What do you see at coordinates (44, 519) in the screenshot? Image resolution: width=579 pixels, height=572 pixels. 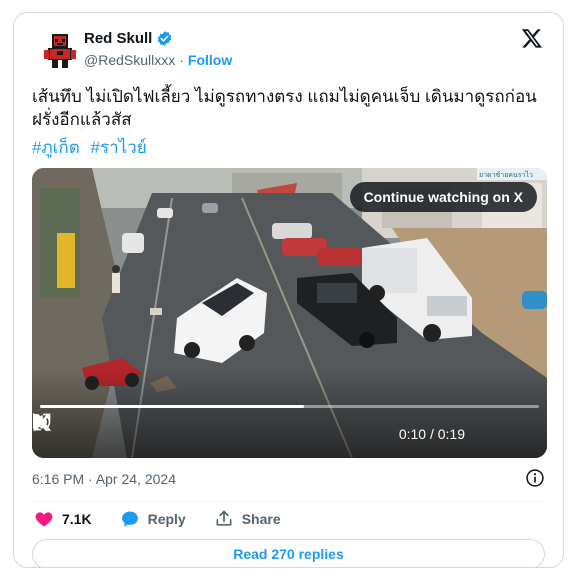 I see `heart-icon` at bounding box center [44, 519].